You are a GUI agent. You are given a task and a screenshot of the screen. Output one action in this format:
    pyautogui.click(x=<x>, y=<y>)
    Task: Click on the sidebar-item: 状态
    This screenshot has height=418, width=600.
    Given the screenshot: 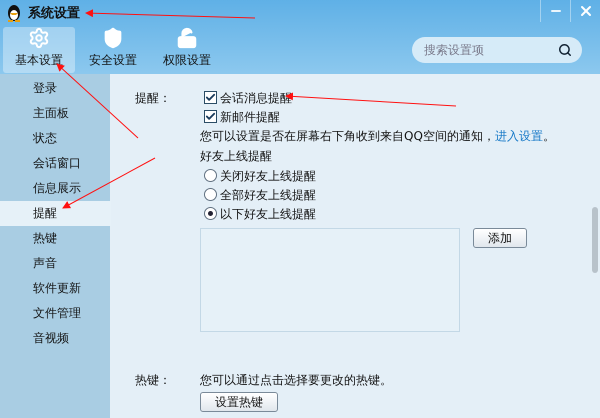 What is the action you would take?
    pyautogui.click(x=55, y=138)
    